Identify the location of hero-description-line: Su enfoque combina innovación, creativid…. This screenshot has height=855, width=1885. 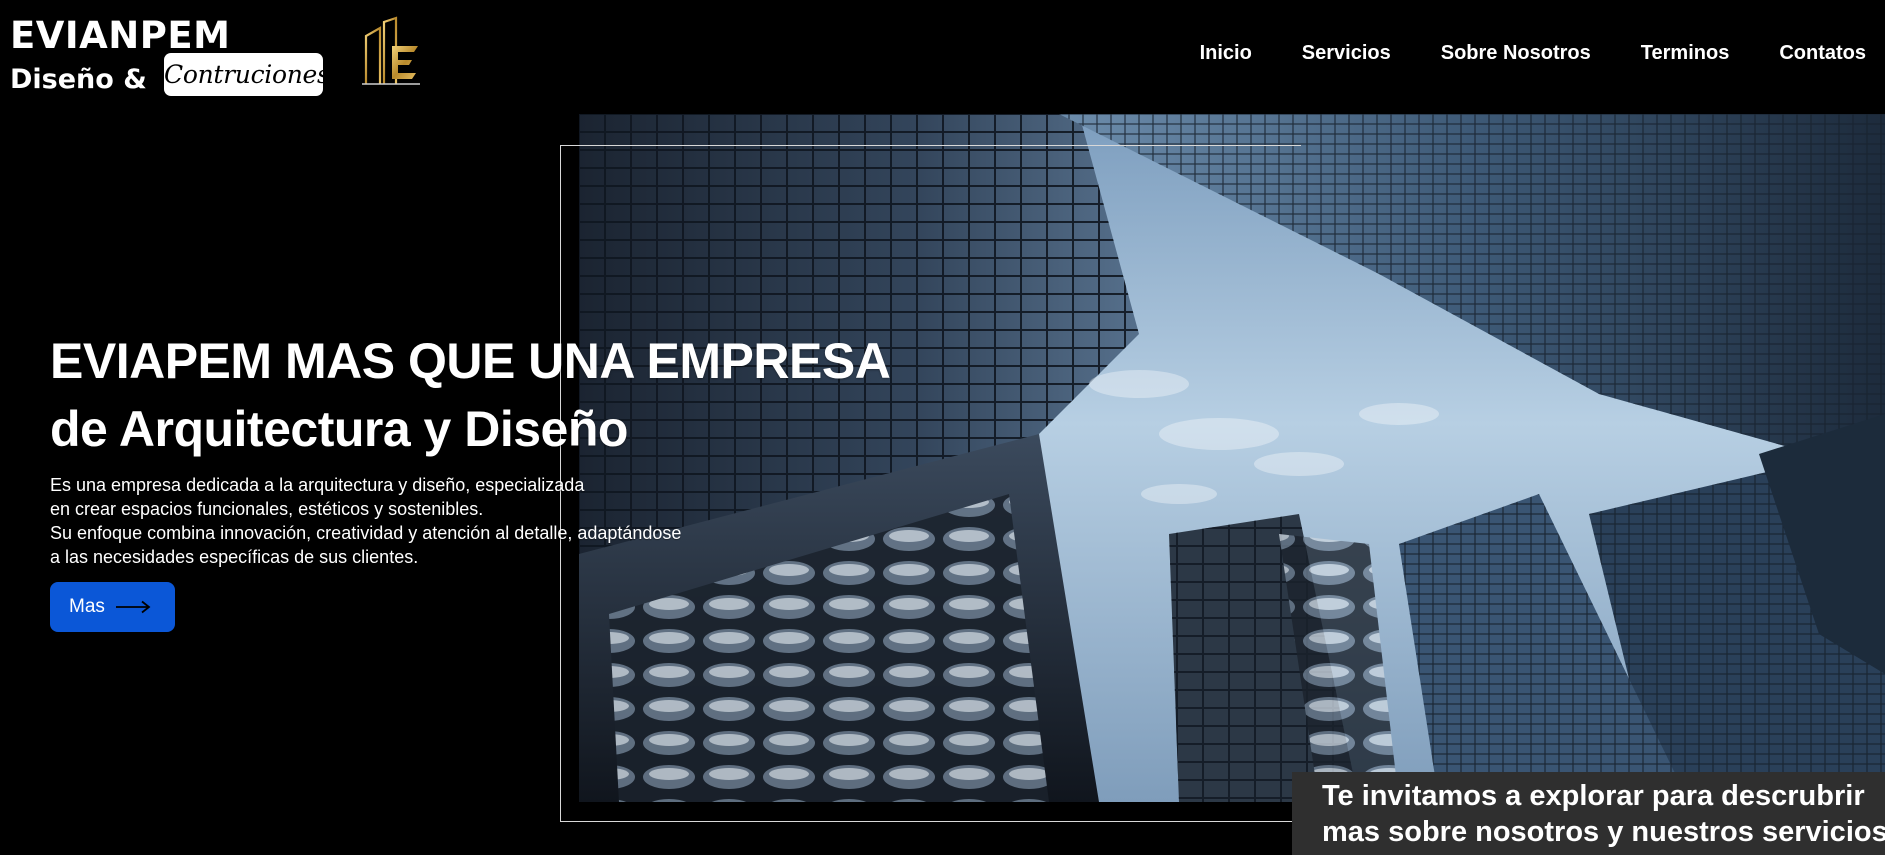
(366, 533).